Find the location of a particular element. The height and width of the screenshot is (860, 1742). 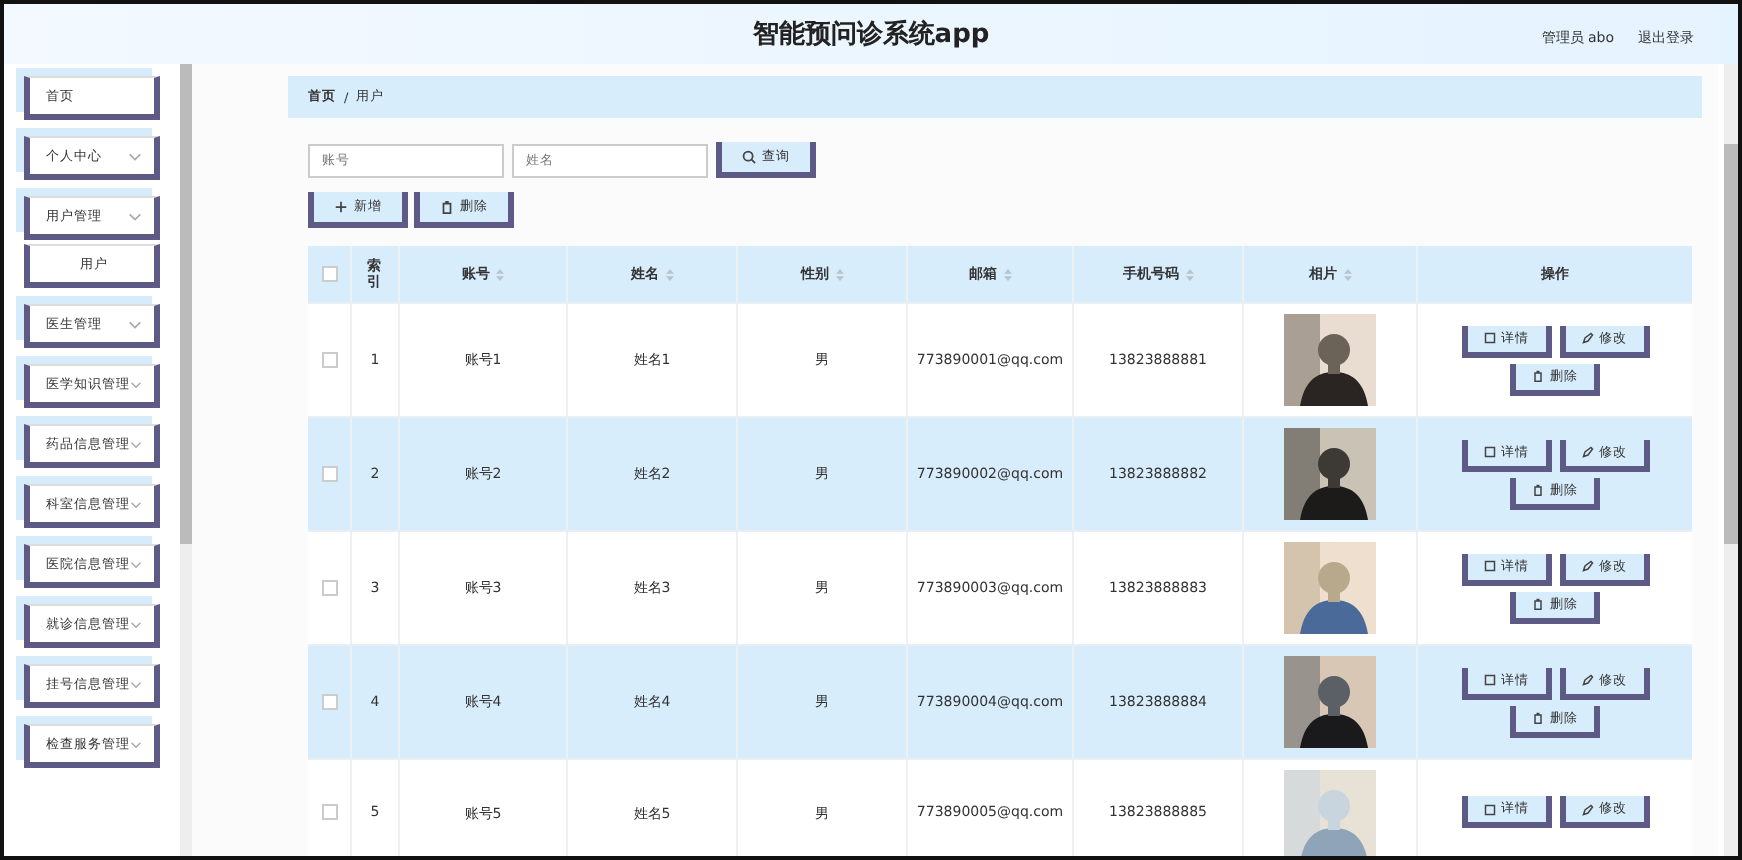

plus-icon is located at coordinates (341, 207).